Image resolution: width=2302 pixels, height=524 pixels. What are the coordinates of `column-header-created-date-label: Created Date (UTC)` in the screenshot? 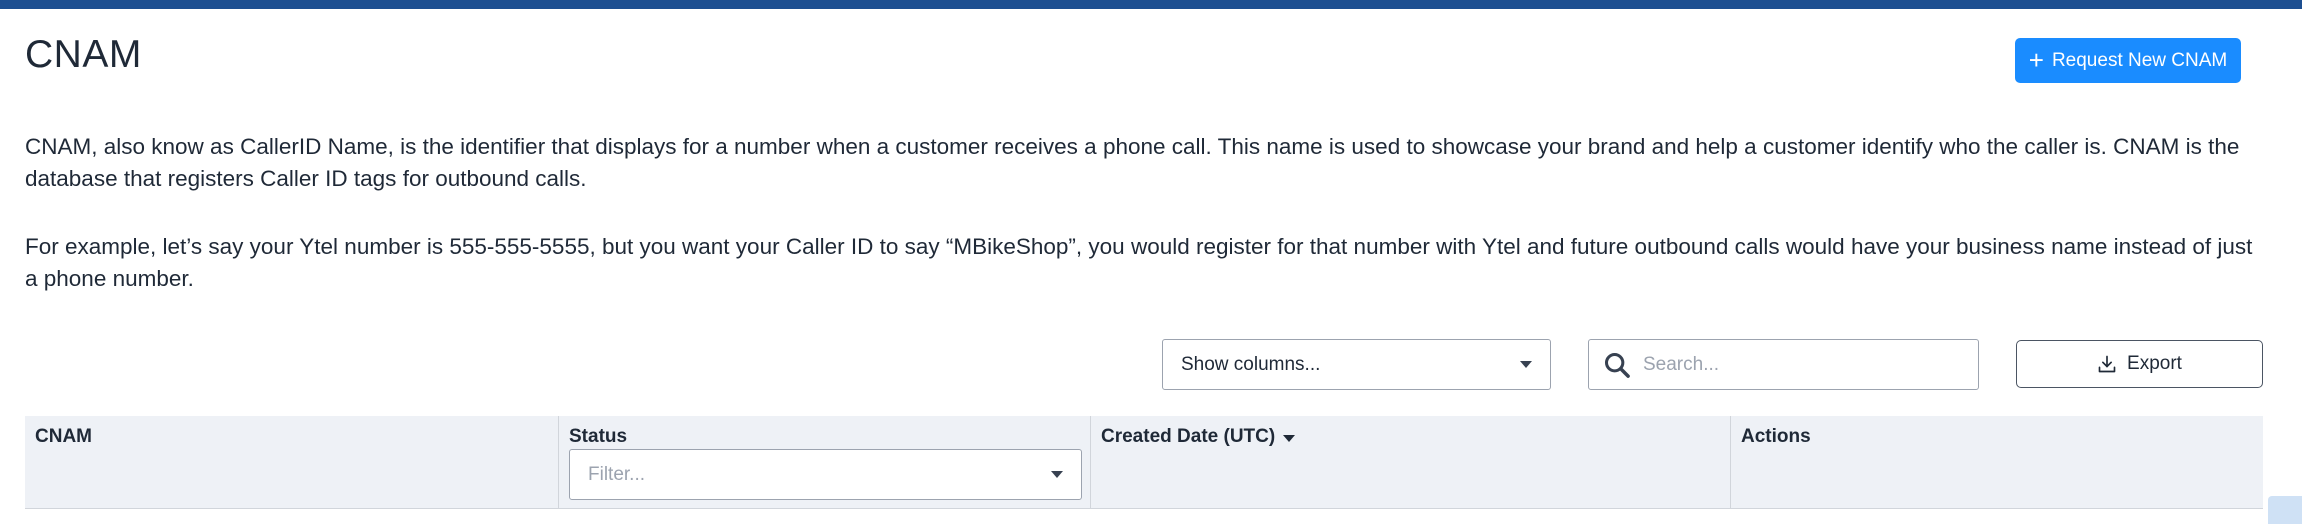 It's located at (1188, 436).